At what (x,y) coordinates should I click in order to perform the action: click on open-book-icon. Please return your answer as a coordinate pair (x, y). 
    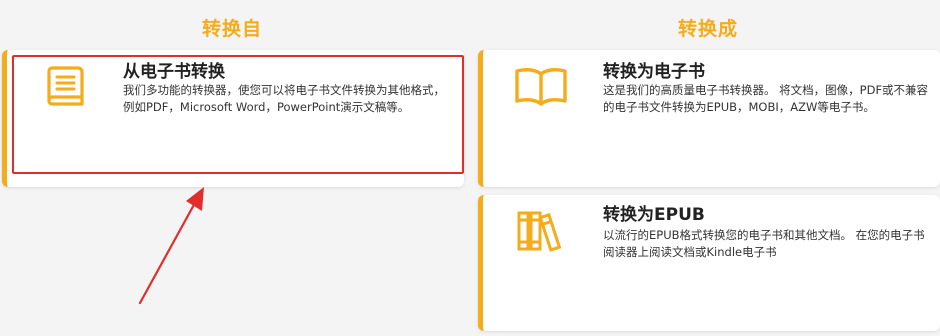
    Looking at the image, I should click on (541, 88).